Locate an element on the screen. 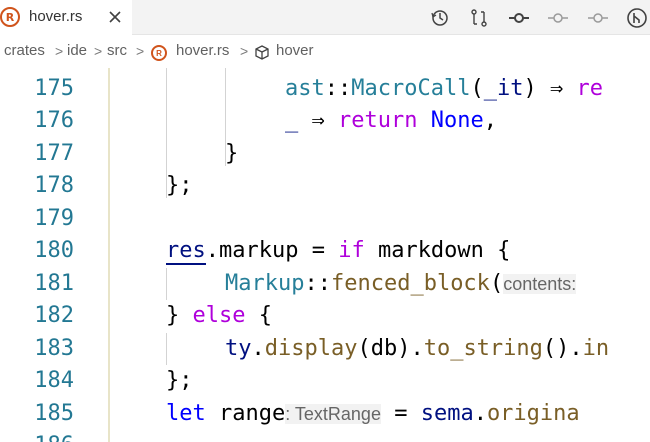  line-number: 185 is located at coordinates (54, 413).